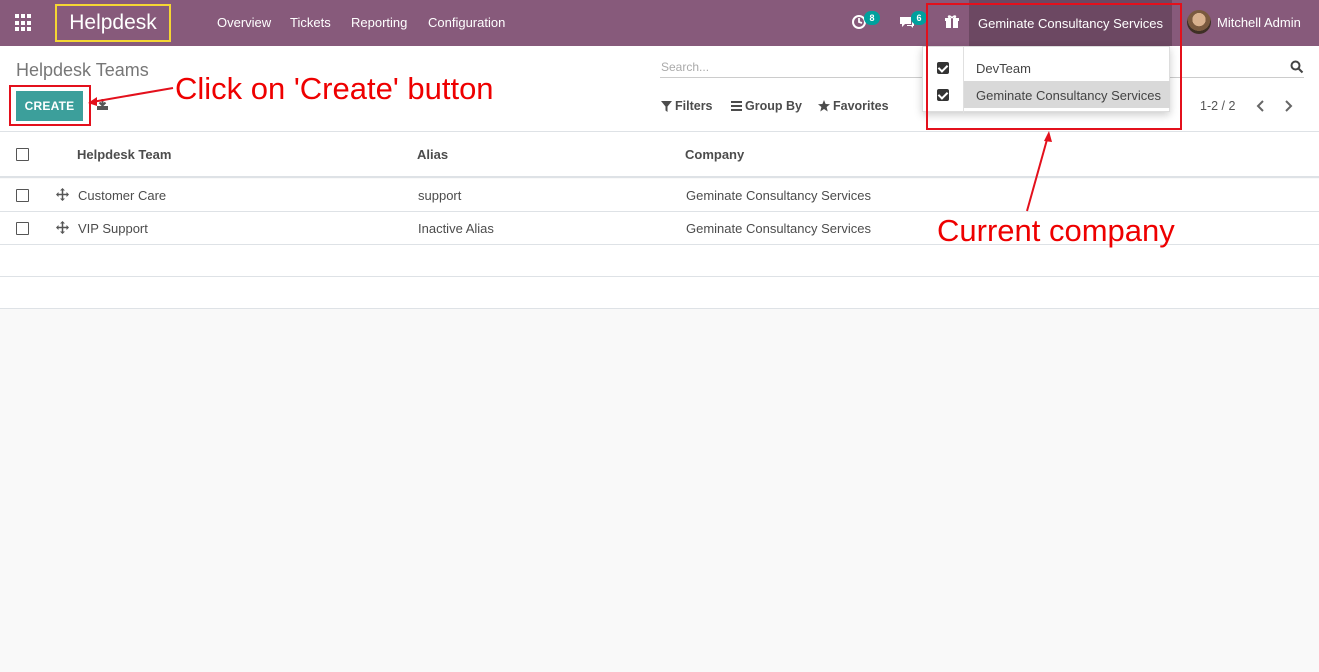 The height and width of the screenshot is (672, 1319). What do you see at coordinates (310, 22) in the screenshot?
I see `menu-tickets: Tickets` at bounding box center [310, 22].